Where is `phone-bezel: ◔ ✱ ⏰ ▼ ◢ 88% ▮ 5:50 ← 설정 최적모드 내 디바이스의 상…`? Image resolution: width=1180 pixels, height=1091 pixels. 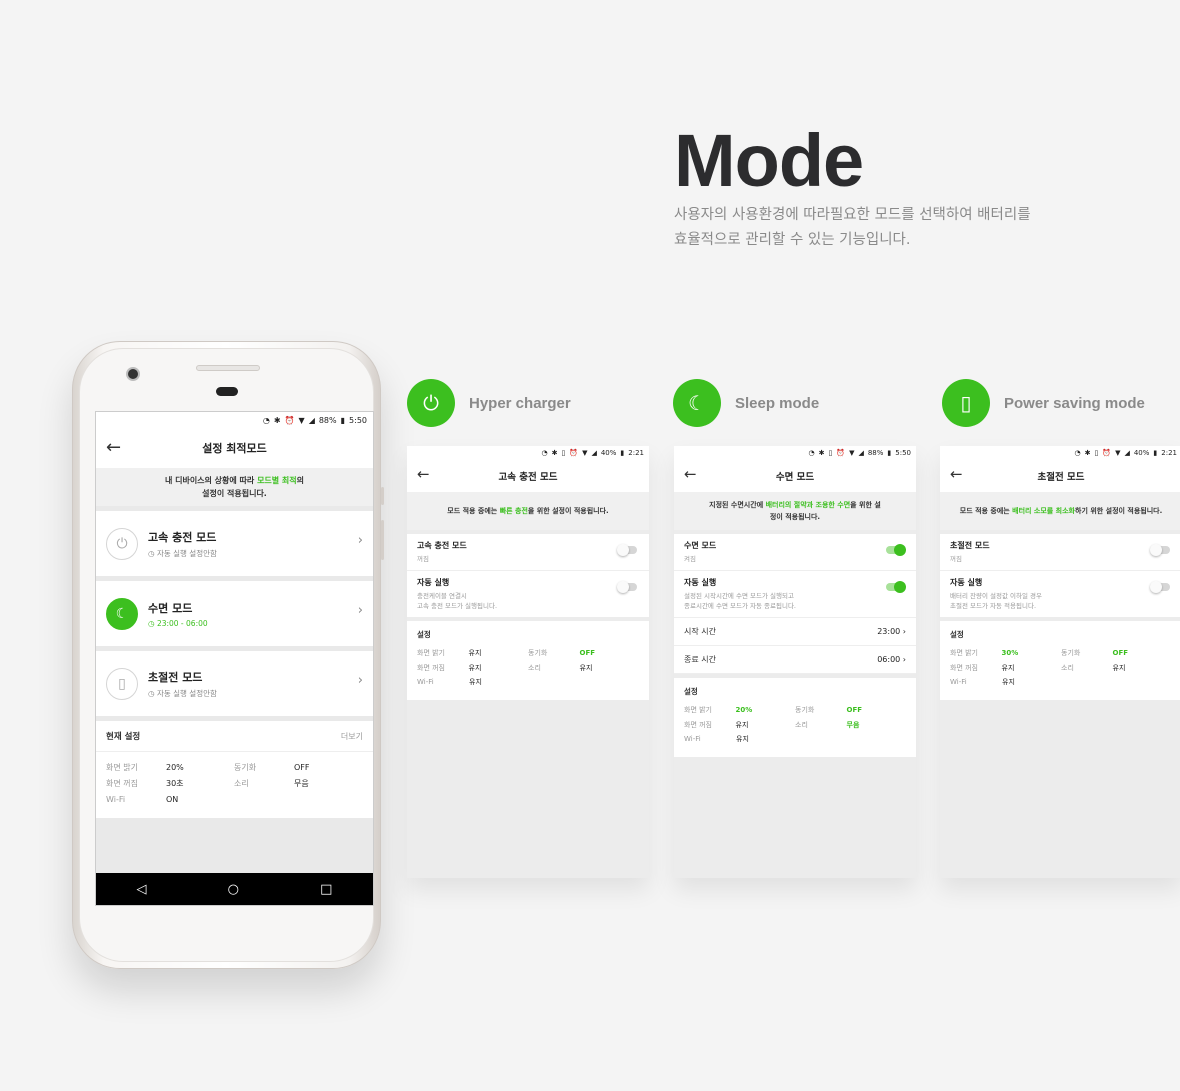
phone-bezel: ◔ ✱ ⏰ ▼ ◢ 88% ▮ 5:50 ← 설정 최적모드 내 디바이스의 상… is located at coordinates (226, 655).